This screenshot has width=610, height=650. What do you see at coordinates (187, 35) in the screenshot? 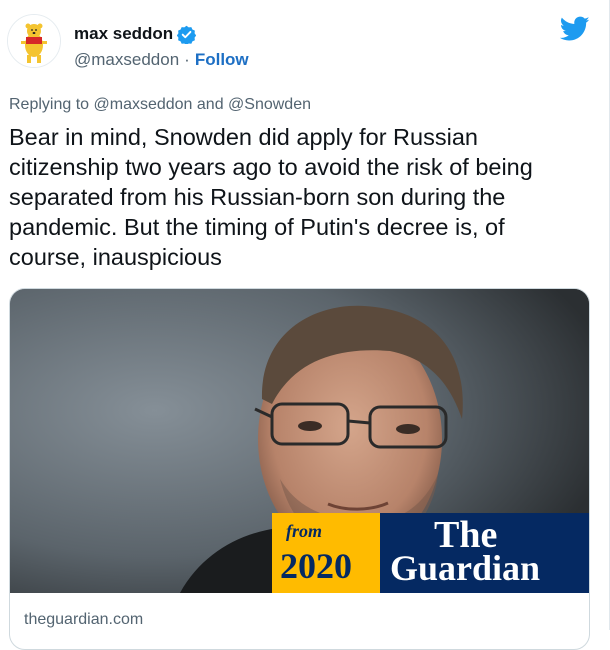
I see `verified-badge-icon` at bounding box center [187, 35].